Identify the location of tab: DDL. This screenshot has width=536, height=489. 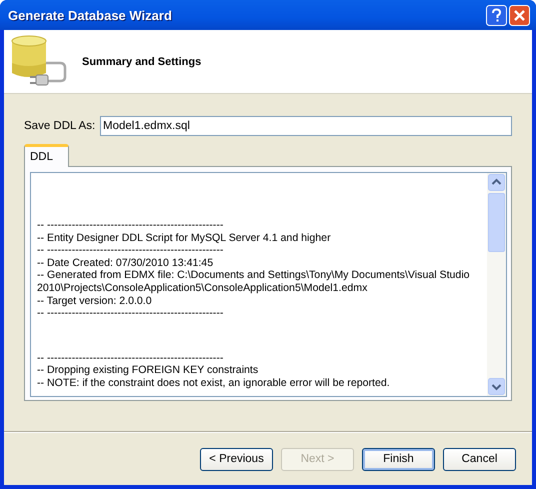
(46, 155).